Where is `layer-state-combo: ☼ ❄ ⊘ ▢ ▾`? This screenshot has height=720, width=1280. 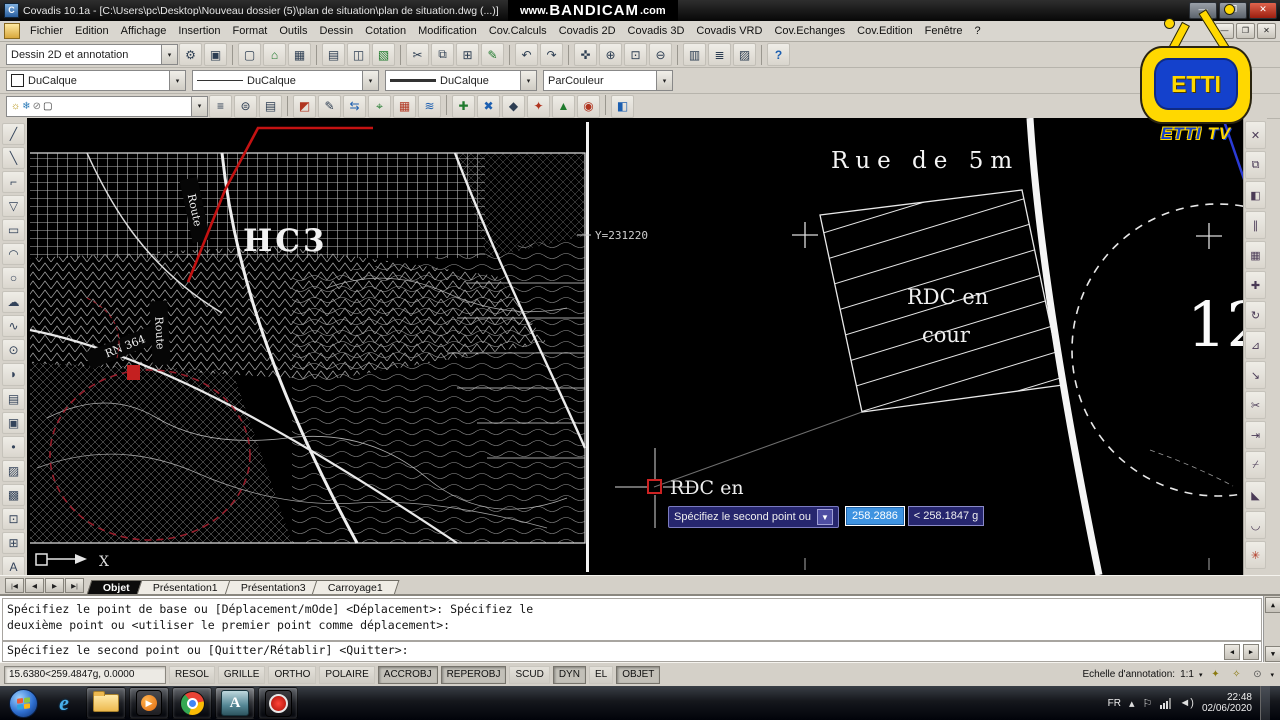
layer-state-combo: ☼ ❄ ⊘ ▢ ▾ is located at coordinates (107, 106).